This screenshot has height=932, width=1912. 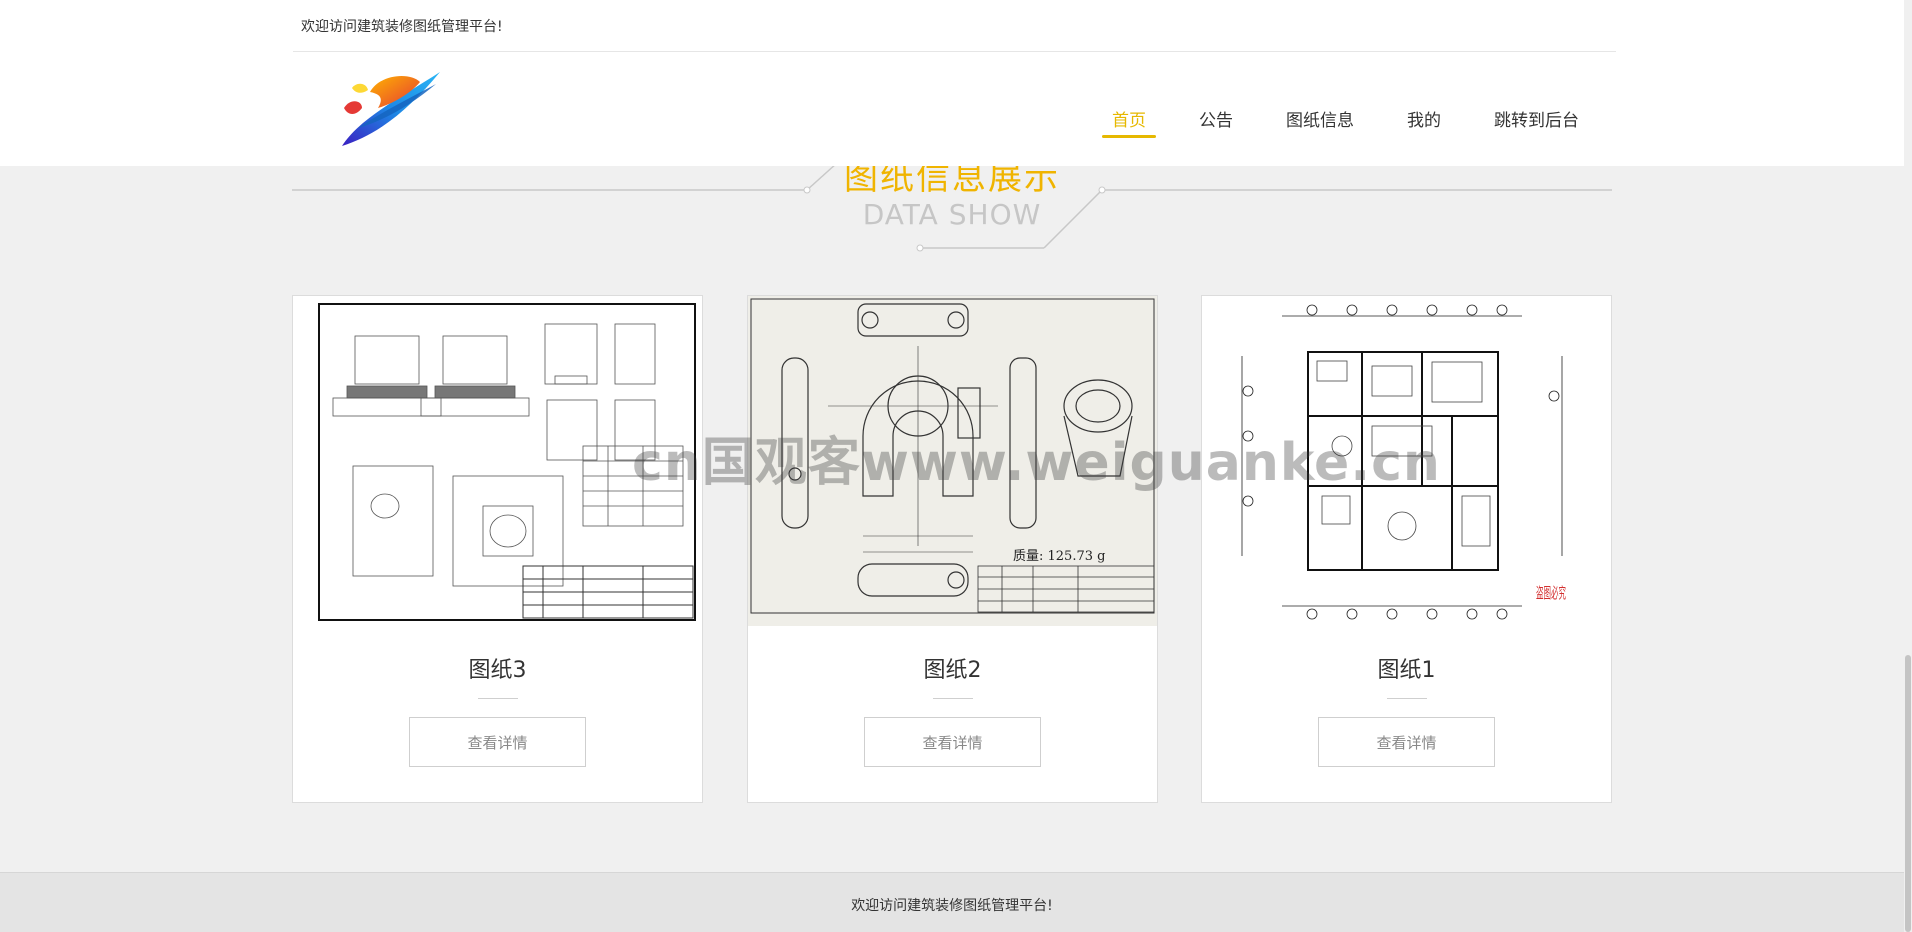 What do you see at coordinates (1536, 117) in the screenshot?
I see `nav-admin: 跳转到后台` at bounding box center [1536, 117].